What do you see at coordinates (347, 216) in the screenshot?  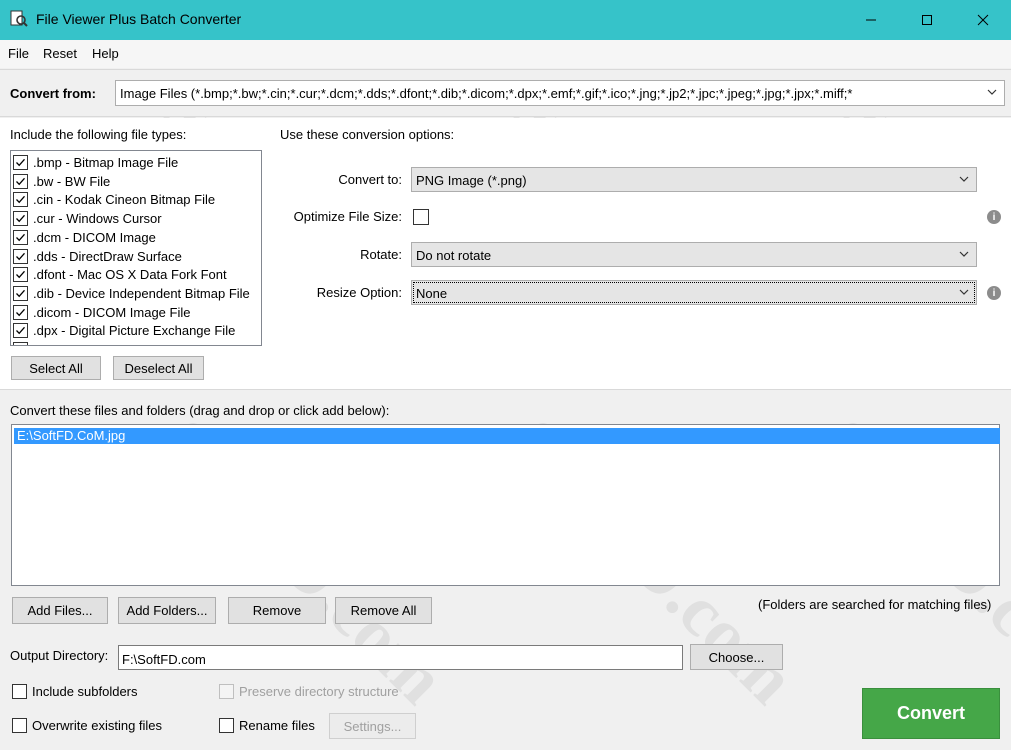 I see `optimize-label: Optimize File Size:` at bounding box center [347, 216].